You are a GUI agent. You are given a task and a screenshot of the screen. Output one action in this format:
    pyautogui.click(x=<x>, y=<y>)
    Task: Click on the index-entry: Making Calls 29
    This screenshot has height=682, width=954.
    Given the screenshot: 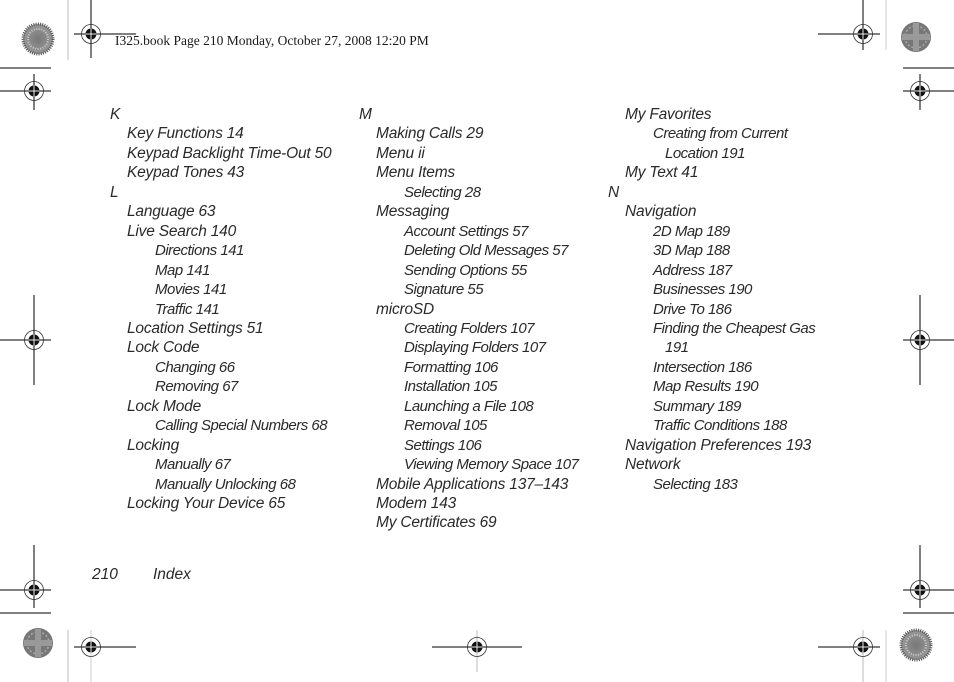 What is the action you would take?
    pyautogui.click(x=430, y=134)
    